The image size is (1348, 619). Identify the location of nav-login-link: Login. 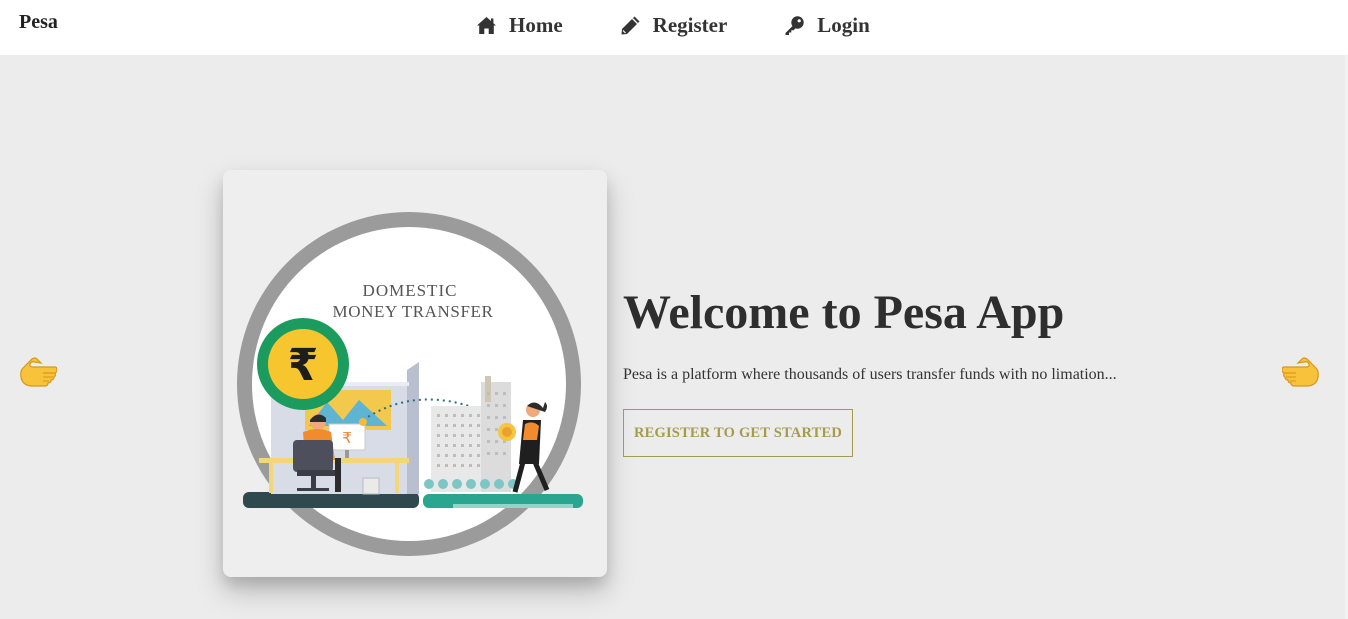
(827, 25).